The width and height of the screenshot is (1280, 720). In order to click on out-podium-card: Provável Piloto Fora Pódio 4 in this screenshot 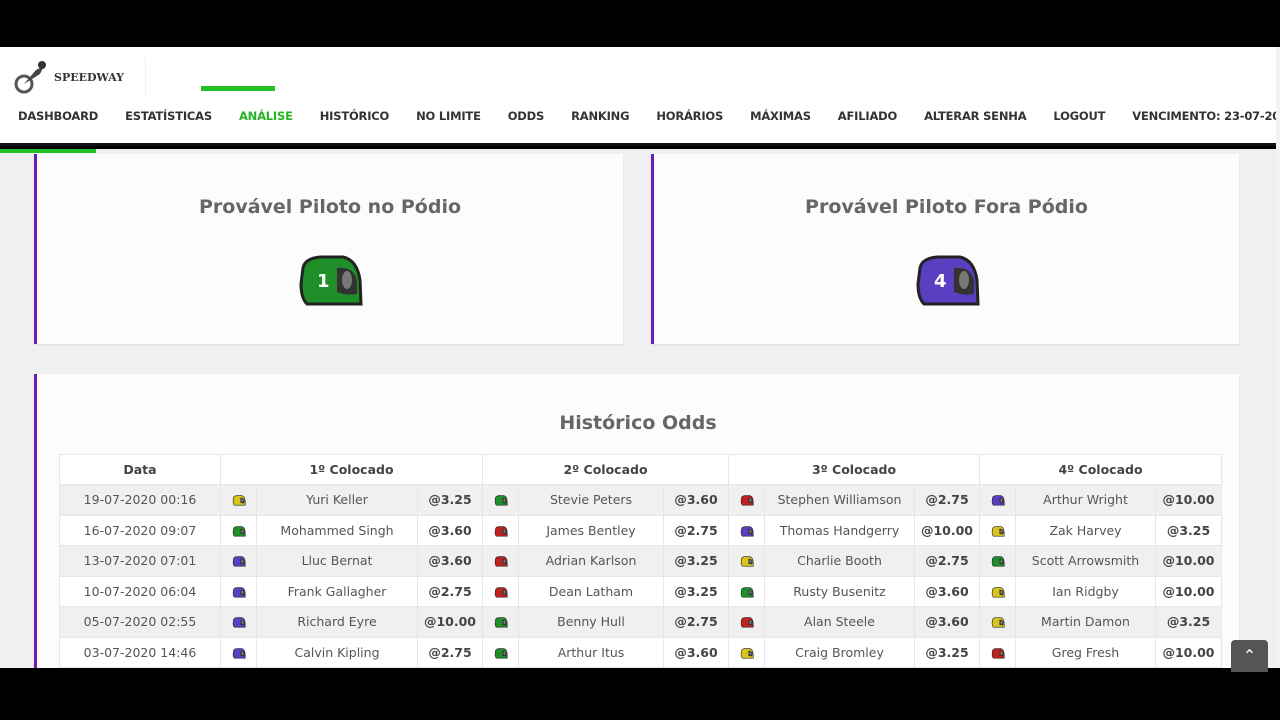, I will do `click(945, 249)`.